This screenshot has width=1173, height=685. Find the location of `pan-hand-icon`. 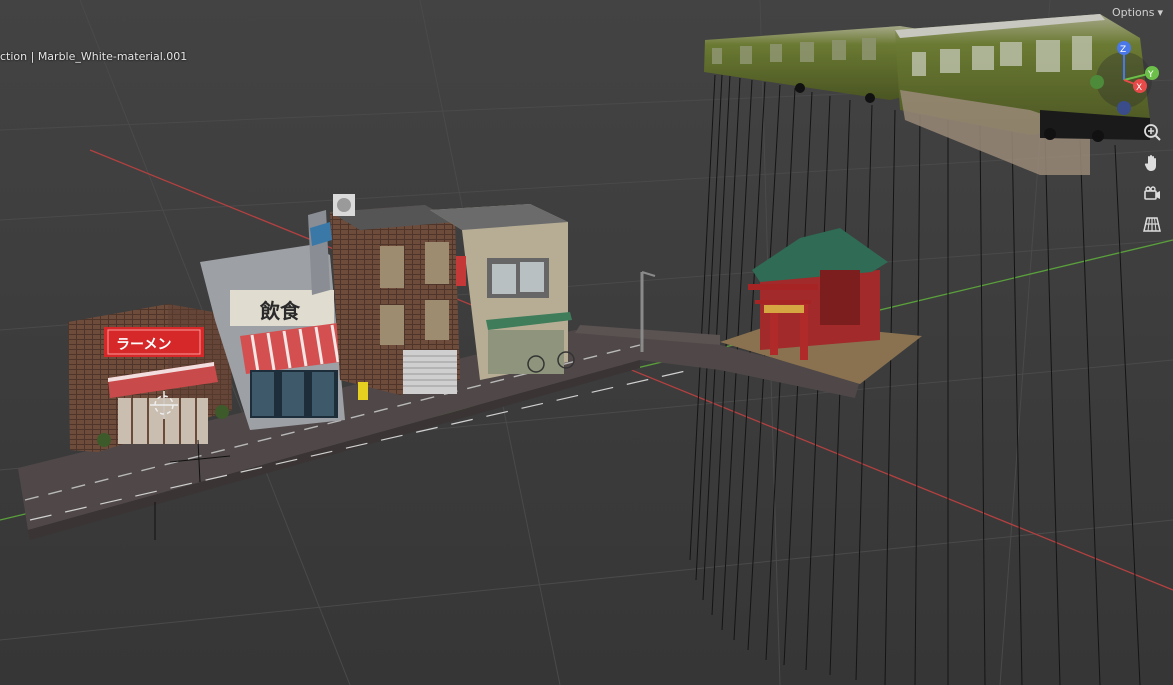

pan-hand-icon is located at coordinates (1152, 163).